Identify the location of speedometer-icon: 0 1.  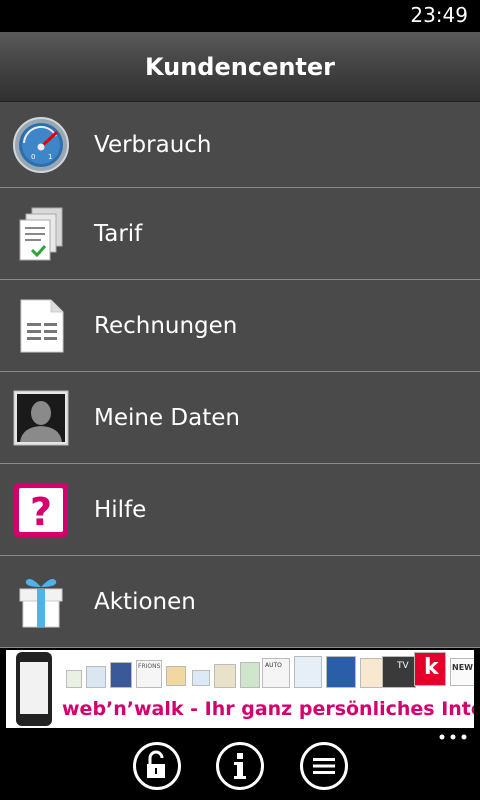
(41, 144).